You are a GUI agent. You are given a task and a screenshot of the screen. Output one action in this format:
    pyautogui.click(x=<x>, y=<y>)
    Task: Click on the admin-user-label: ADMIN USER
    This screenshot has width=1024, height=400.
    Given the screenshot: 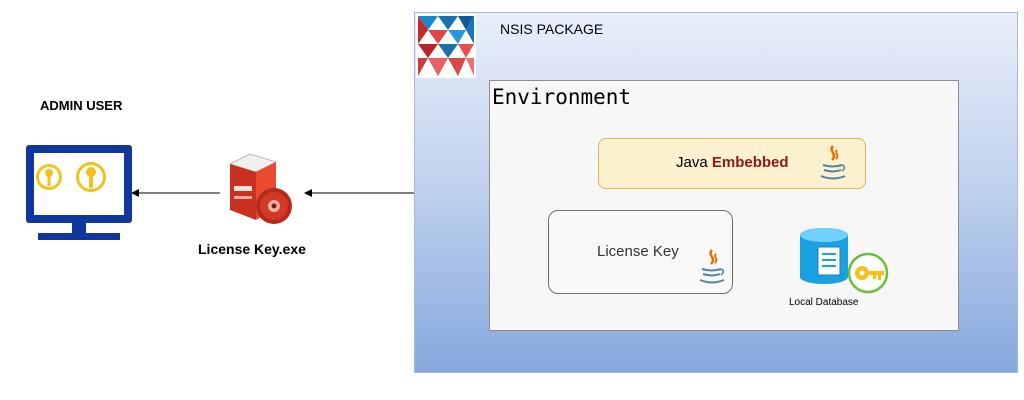 What is the action you would take?
    pyautogui.click(x=81, y=105)
    